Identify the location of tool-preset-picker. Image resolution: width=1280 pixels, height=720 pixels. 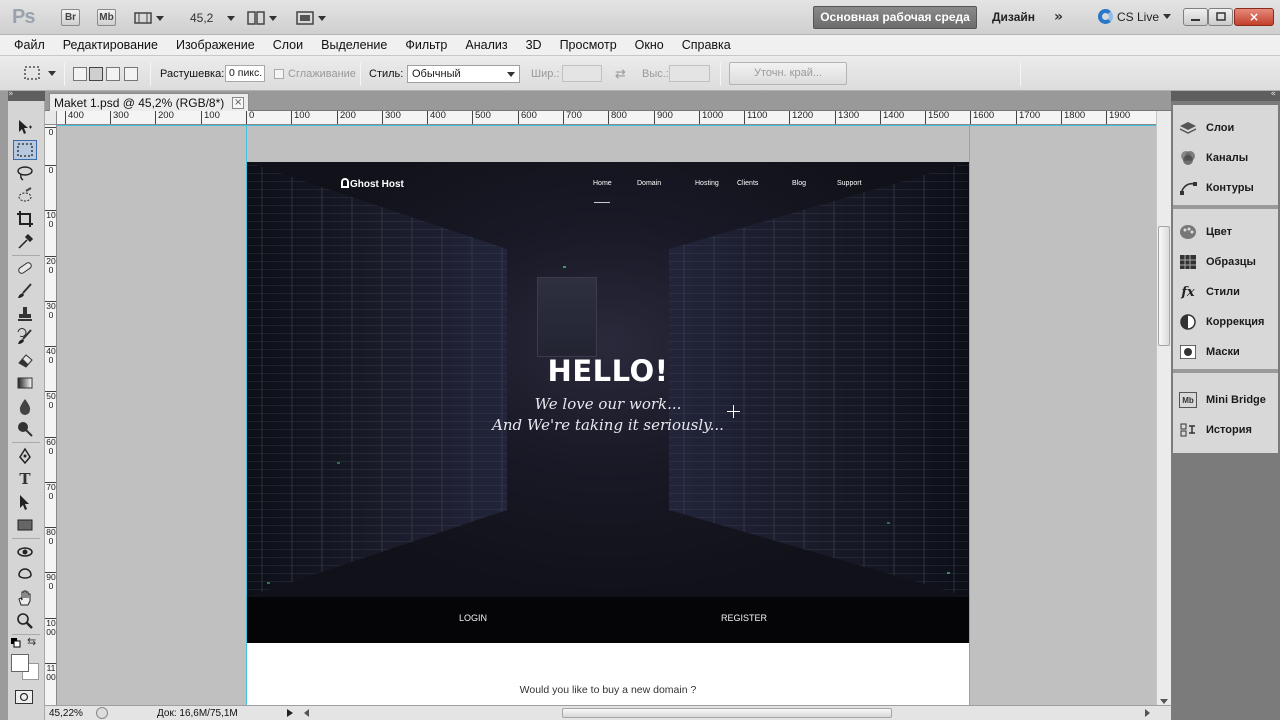
(39, 73).